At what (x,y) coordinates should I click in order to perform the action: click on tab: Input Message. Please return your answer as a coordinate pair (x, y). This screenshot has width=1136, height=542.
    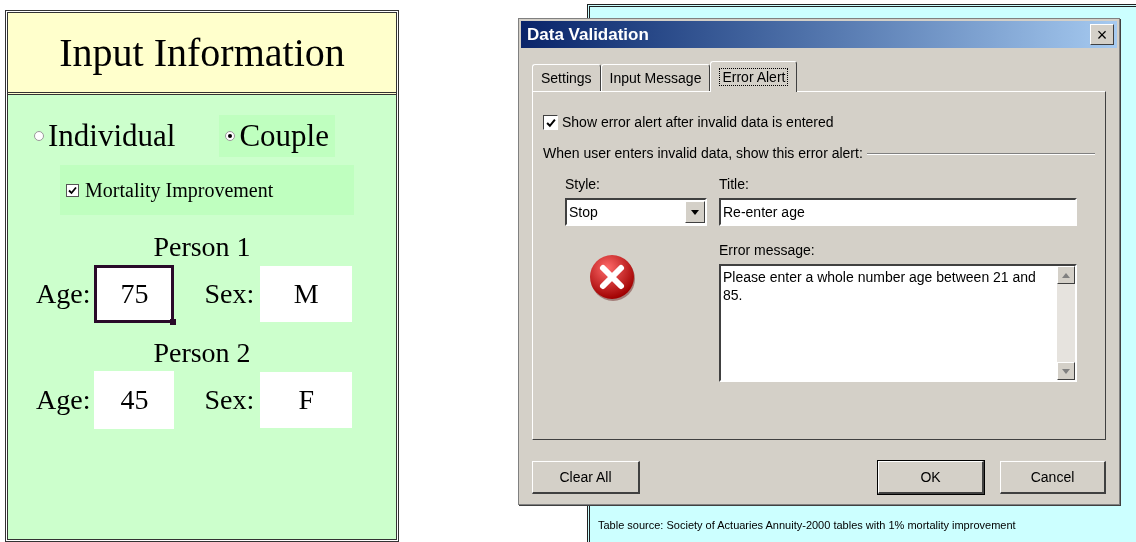
    Looking at the image, I should click on (655, 77).